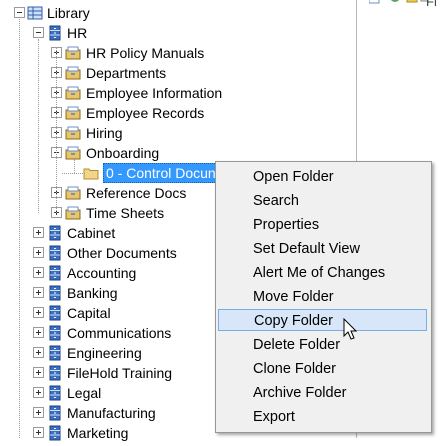  I want to click on menu-item-copy-folder: Copy Folder, so click(322, 320).